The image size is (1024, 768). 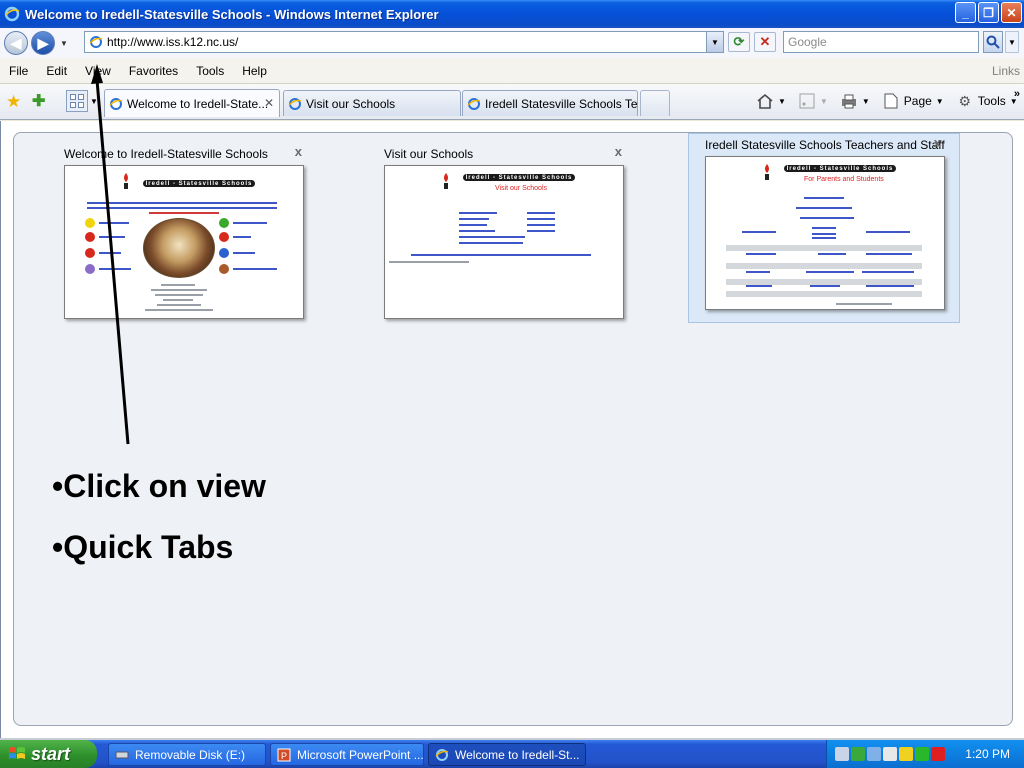 I want to click on more-commands-chevron-icon: », so click(x=1017, y=94).